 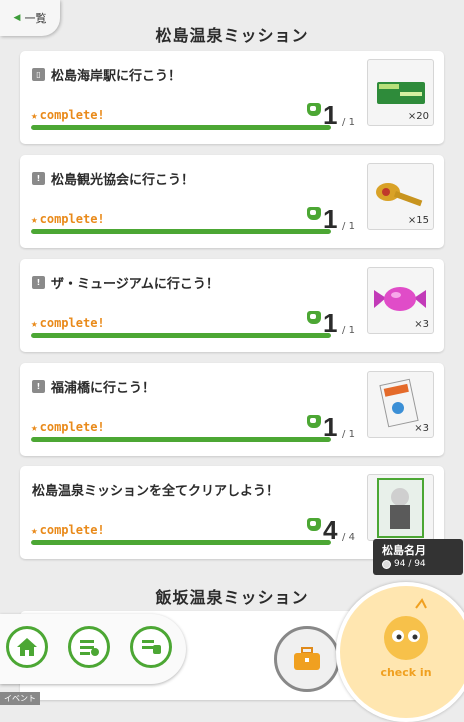 What do you see at coordinates (330, 530) in the screenshot?
I see `progress-count: 4` at bounding box center [330, 530].